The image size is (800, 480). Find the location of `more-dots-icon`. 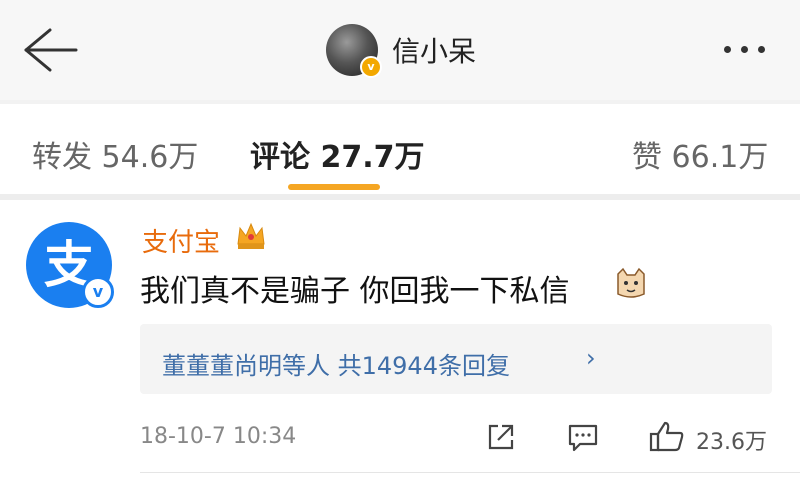

more-dots-icon is located at coordinates (752, 50).